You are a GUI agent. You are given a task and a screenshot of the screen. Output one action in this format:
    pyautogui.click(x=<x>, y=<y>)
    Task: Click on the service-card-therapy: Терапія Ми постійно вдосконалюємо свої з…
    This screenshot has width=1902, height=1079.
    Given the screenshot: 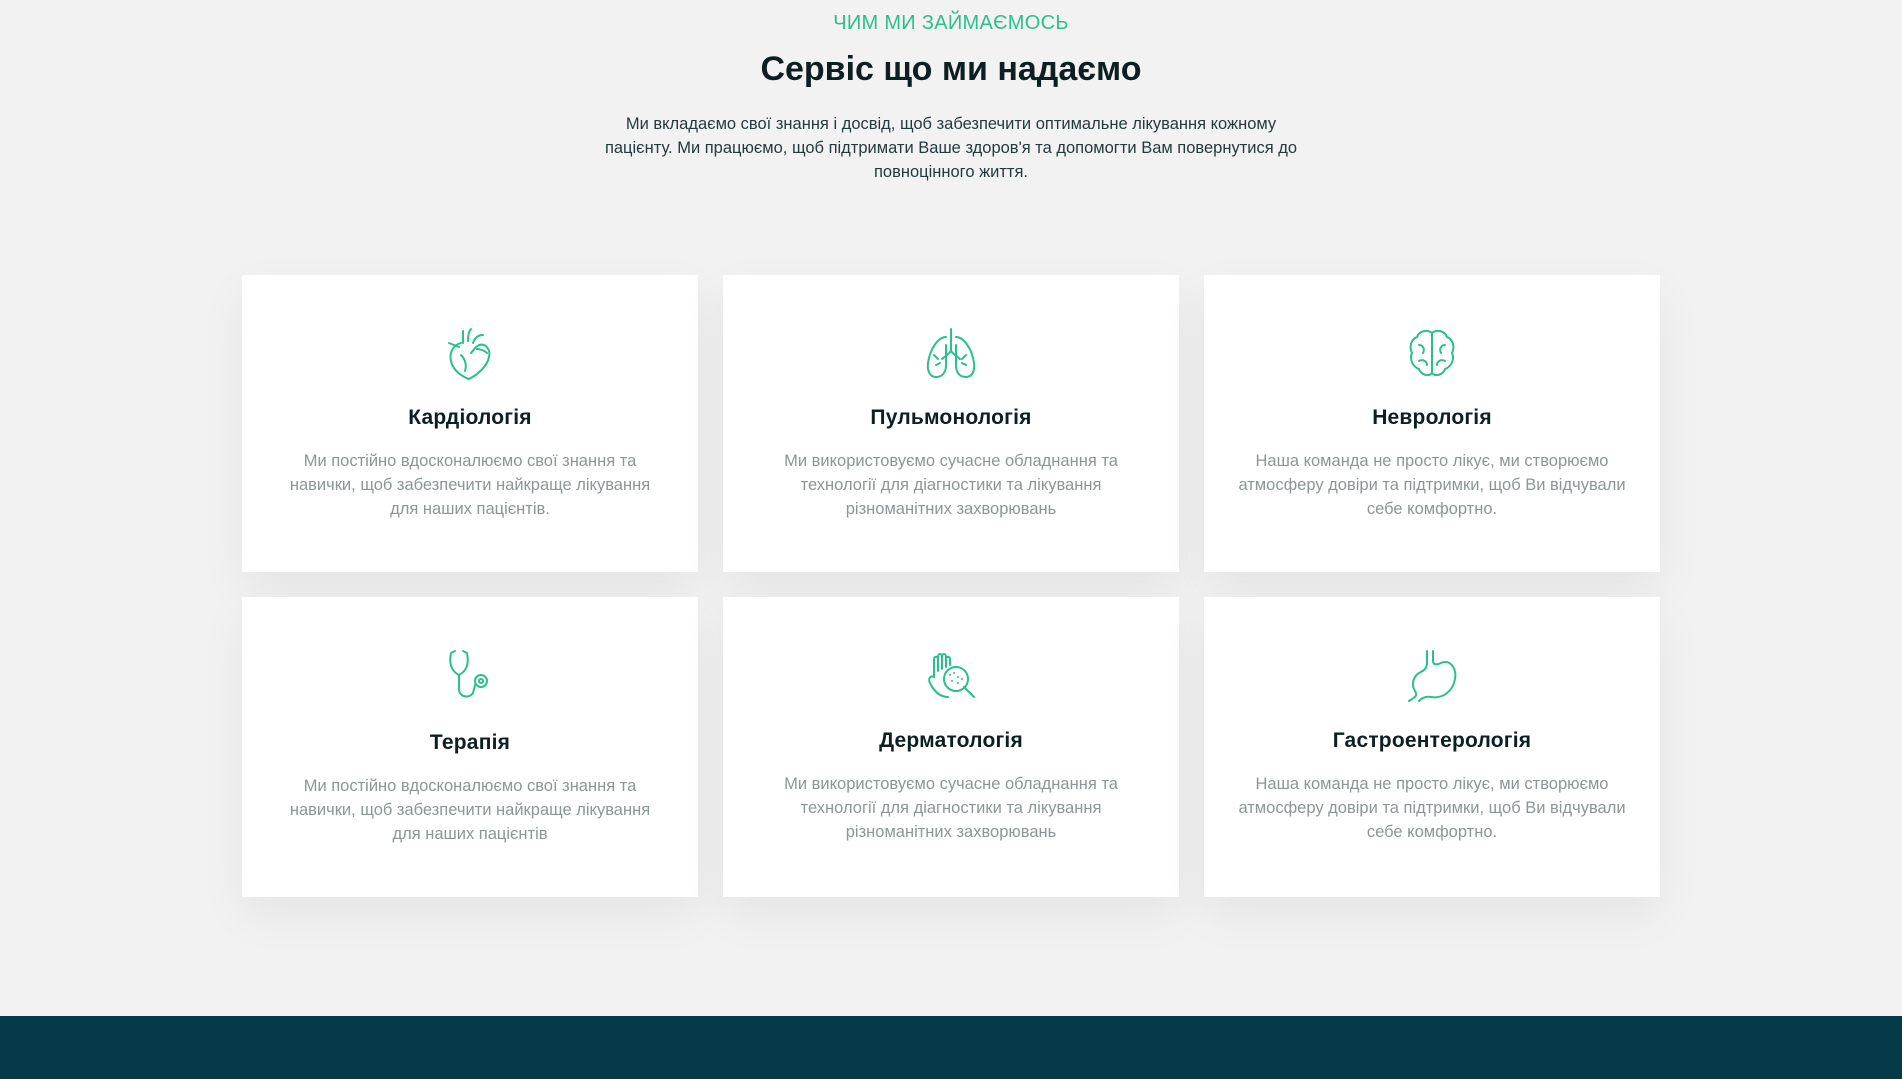 What is the action you would take?
    pyautogui.click(x=470, y=747)
    